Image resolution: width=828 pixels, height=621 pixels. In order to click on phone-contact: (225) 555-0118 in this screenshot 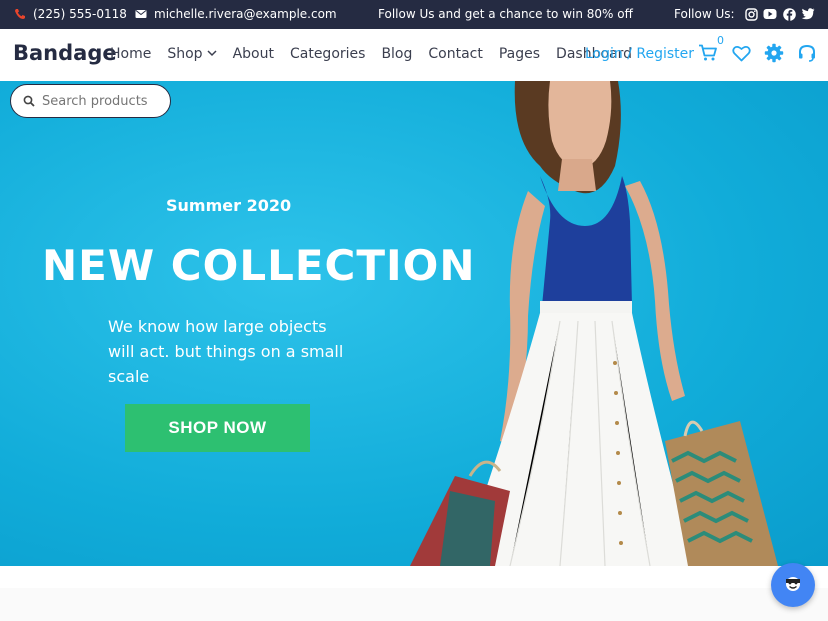, I will do `click(70, 14)`.